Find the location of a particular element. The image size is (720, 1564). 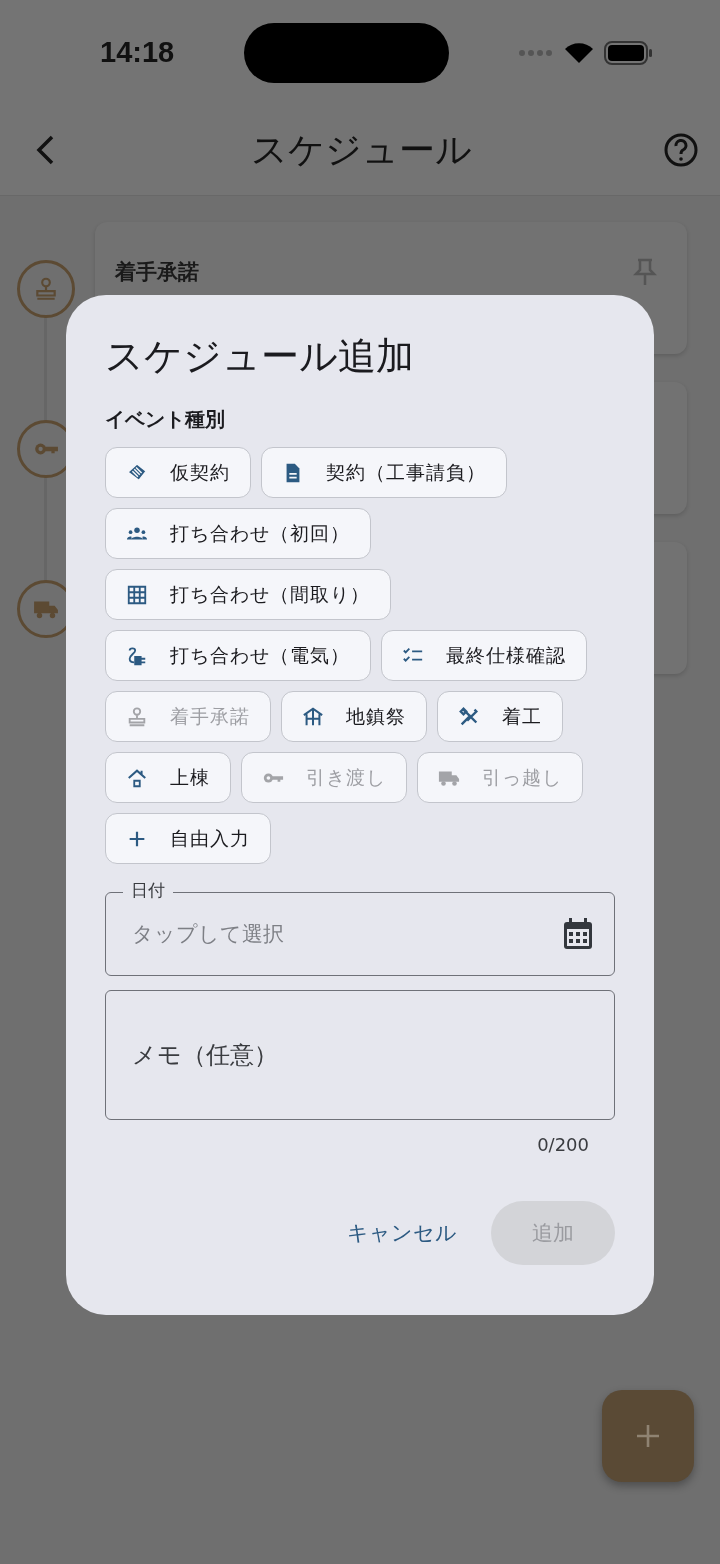

grid-icon is located at coordinates (137, 594).